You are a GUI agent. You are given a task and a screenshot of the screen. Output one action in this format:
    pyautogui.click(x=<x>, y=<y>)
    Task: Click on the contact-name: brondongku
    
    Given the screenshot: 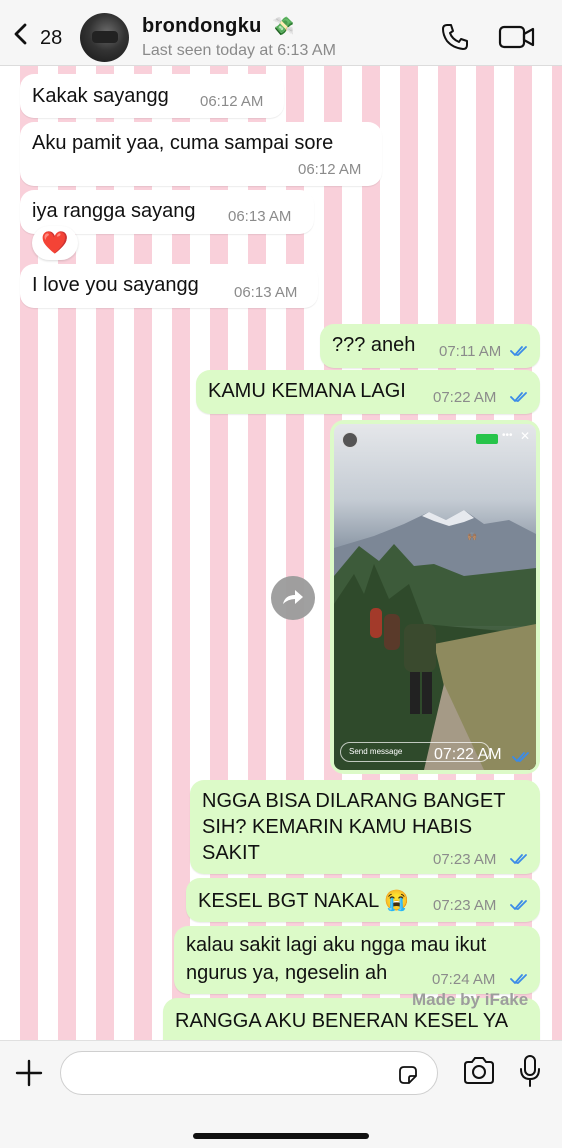 What is the action you would take?
    pyautogui.click(x=202, y=26)
    